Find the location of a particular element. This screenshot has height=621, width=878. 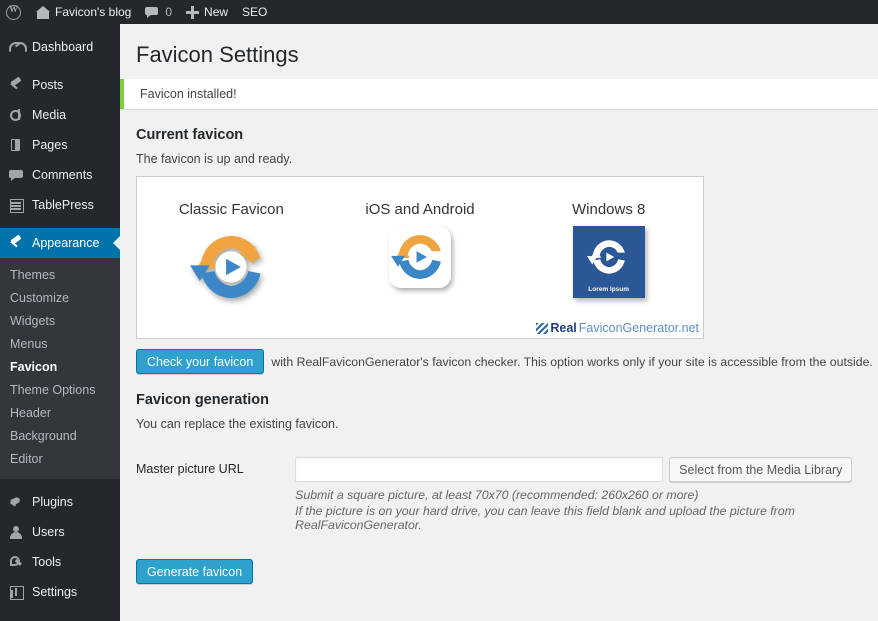

sidebar-item-plugins: Plugins is located at coordinates (60, 502).